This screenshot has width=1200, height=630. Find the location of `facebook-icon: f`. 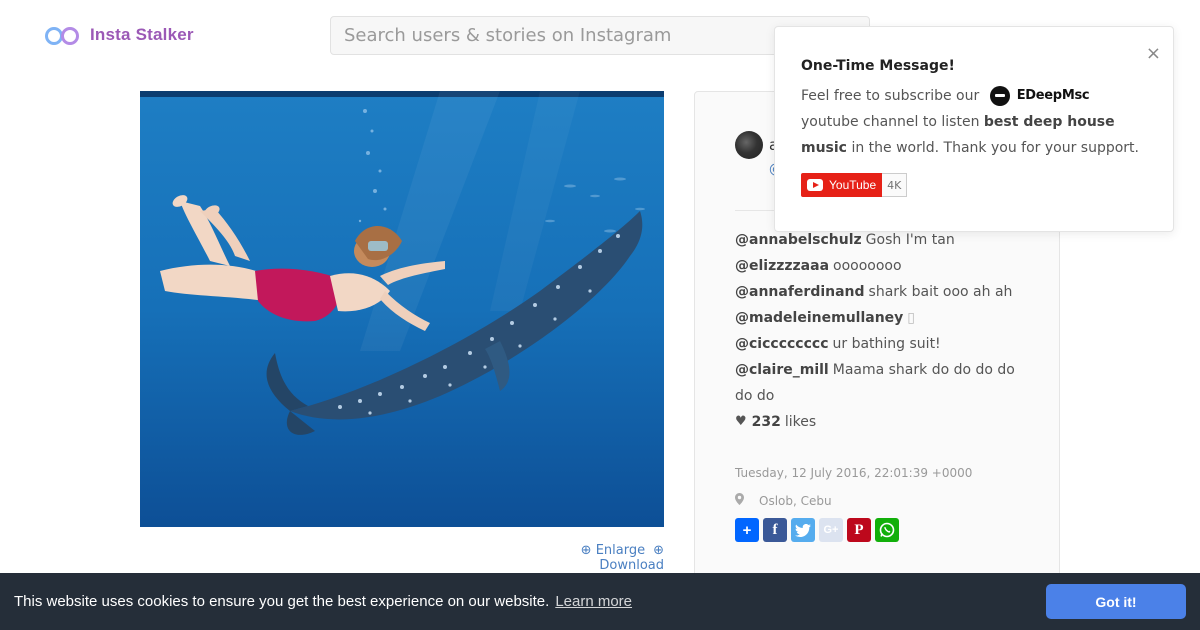

facebook-icon: f is located at coordinates (775, 530).